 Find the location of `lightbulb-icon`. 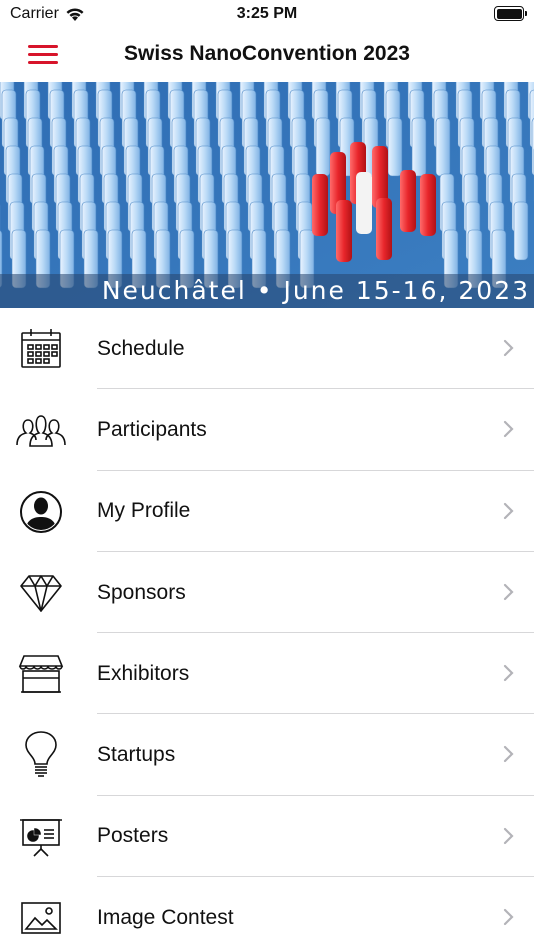

lightbulb-icon is located at coordinates (41, 754).